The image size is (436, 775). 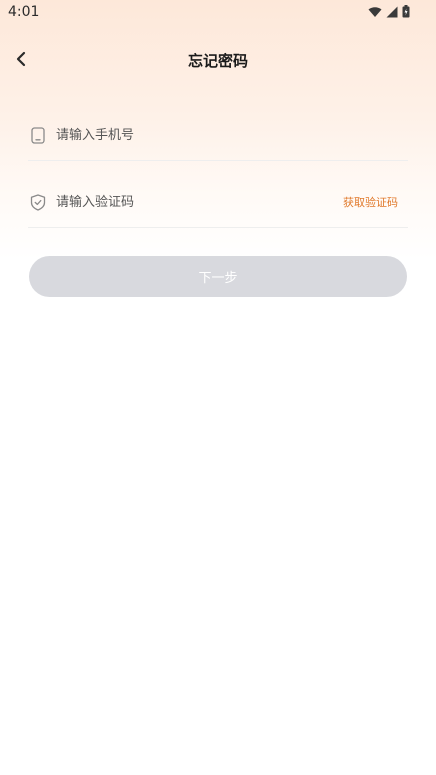 I want to click on status-bar: 4:01, so click(x=218, y=12).